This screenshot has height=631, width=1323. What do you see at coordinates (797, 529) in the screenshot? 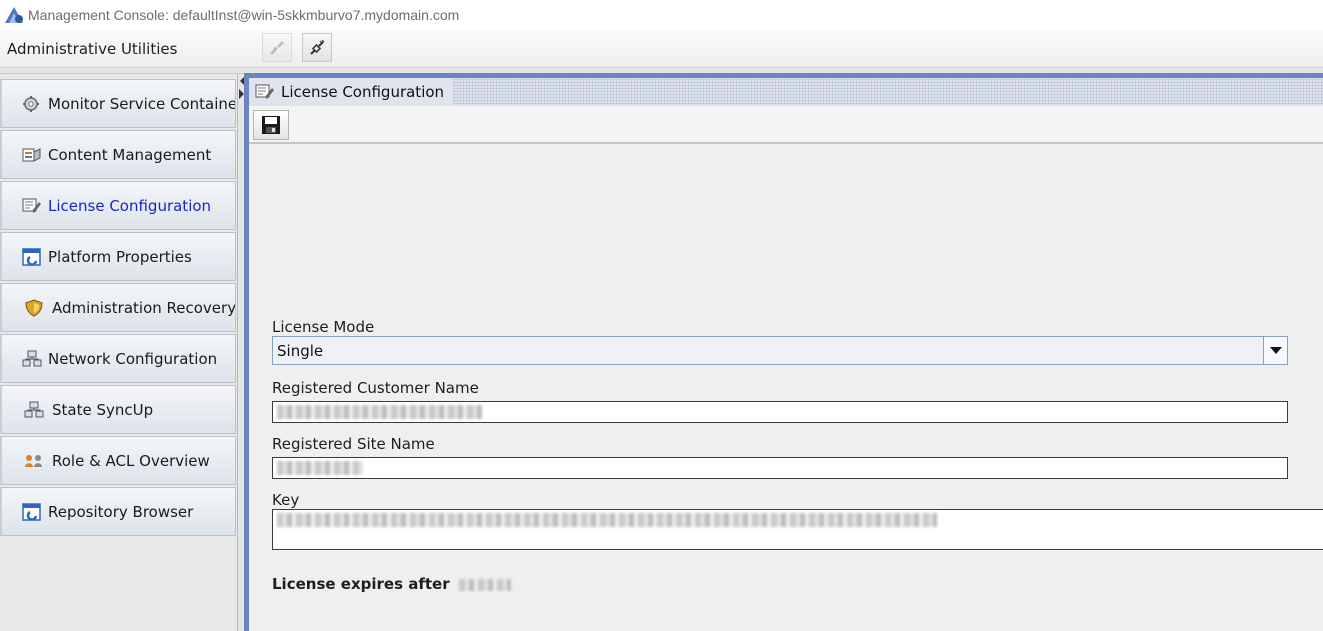
I see `license-key-field` at bounding box center [797, 529].